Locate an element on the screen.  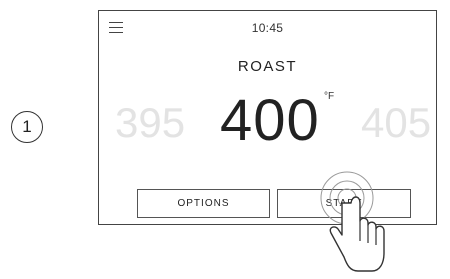
temperature-previous-value: 395 is located at coordinates (150, 123).